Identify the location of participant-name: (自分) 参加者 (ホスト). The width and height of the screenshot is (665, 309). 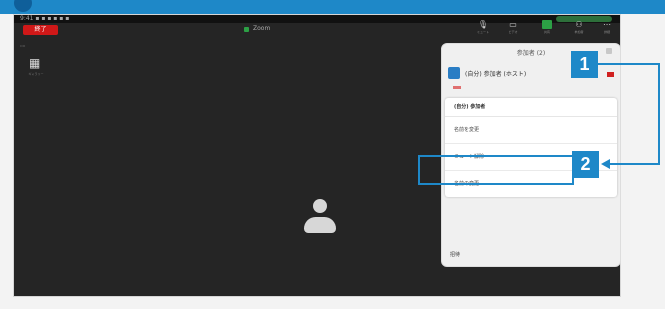
(496, 74).